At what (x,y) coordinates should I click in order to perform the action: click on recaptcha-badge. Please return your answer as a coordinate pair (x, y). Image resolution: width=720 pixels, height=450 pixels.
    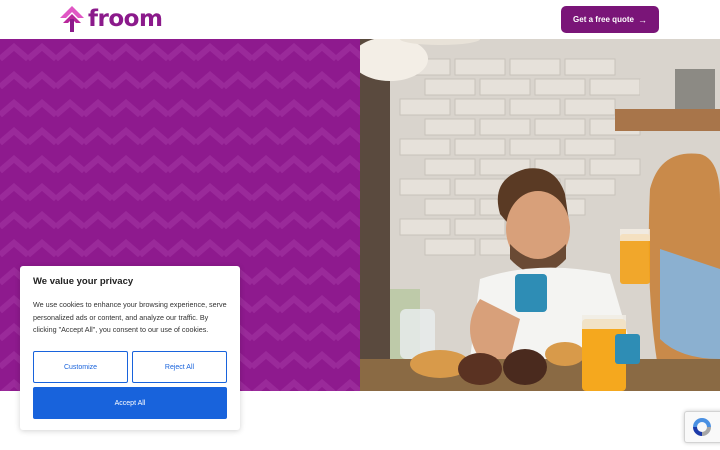
    Looking at the image, I should click on (702, 427).